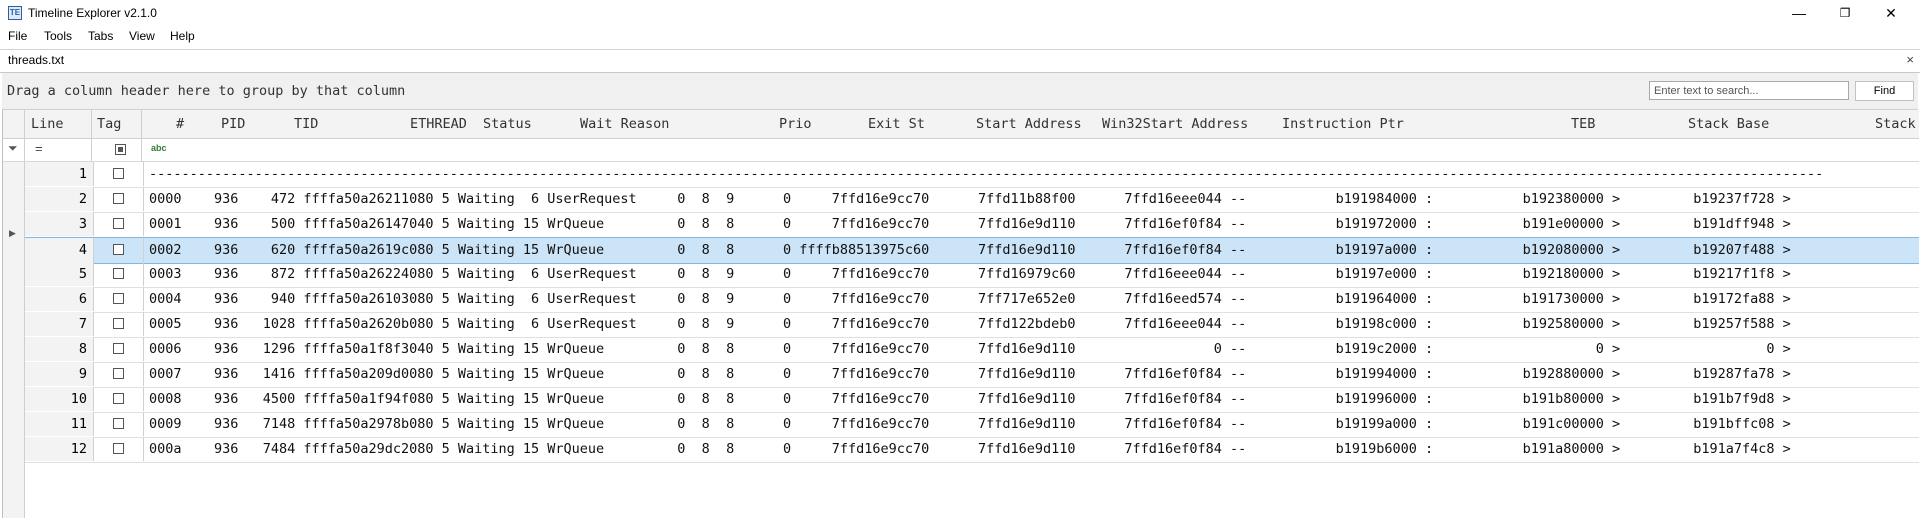 This screenshot has width=1920, height=518. I want to click on line-cell: 11, so click(59, 424).